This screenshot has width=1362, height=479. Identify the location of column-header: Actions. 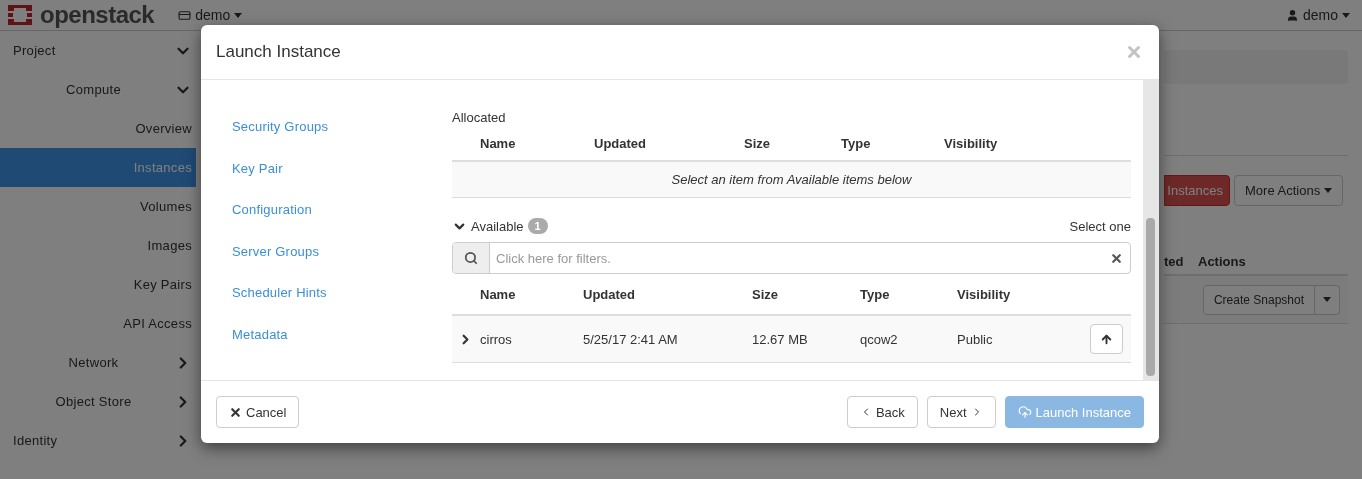
(1222, 261).